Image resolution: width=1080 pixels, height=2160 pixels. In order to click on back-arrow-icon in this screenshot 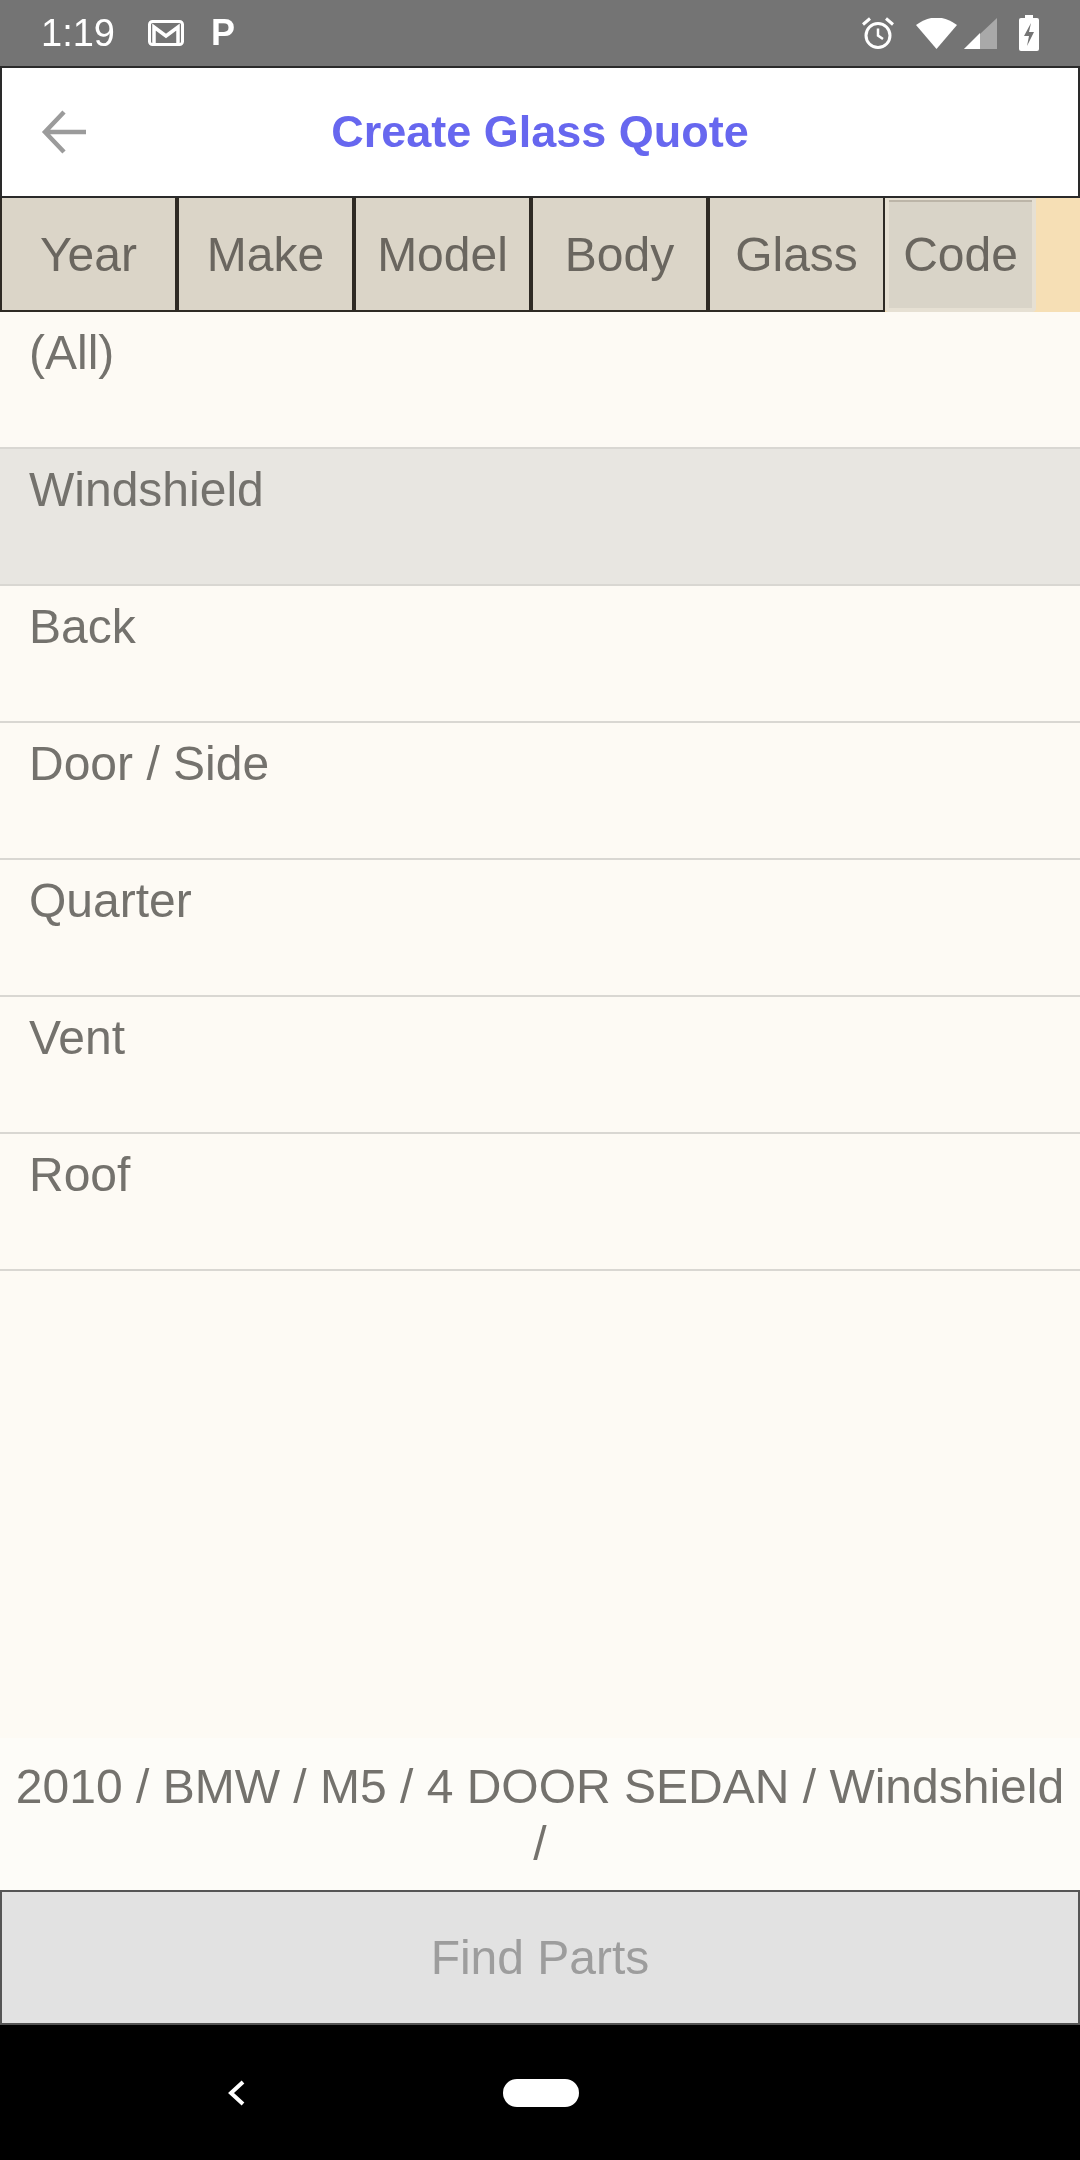, I will do `click(64, 132)`.